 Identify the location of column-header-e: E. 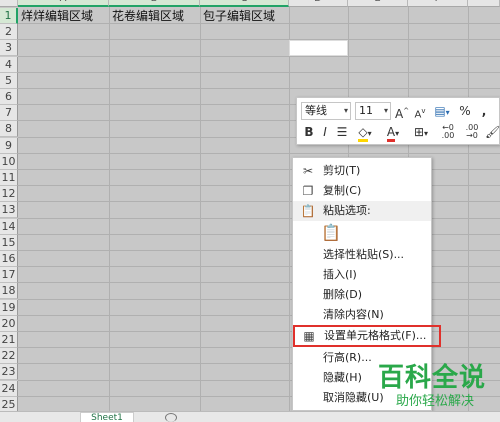
(378, 3).